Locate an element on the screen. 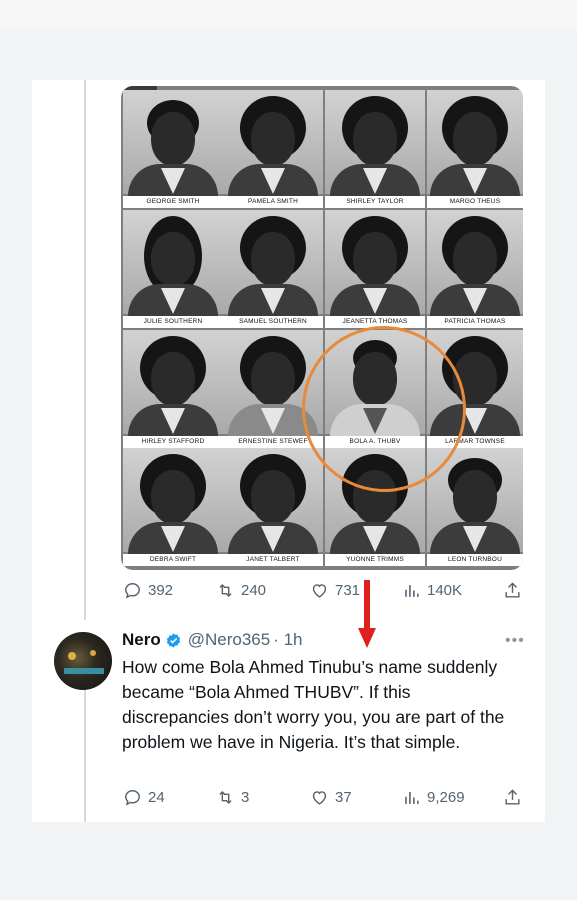 The height and width of the screenshot is (900, 577). portrait-name: DEBRA SWIFT is located at coordinates (173, 560).